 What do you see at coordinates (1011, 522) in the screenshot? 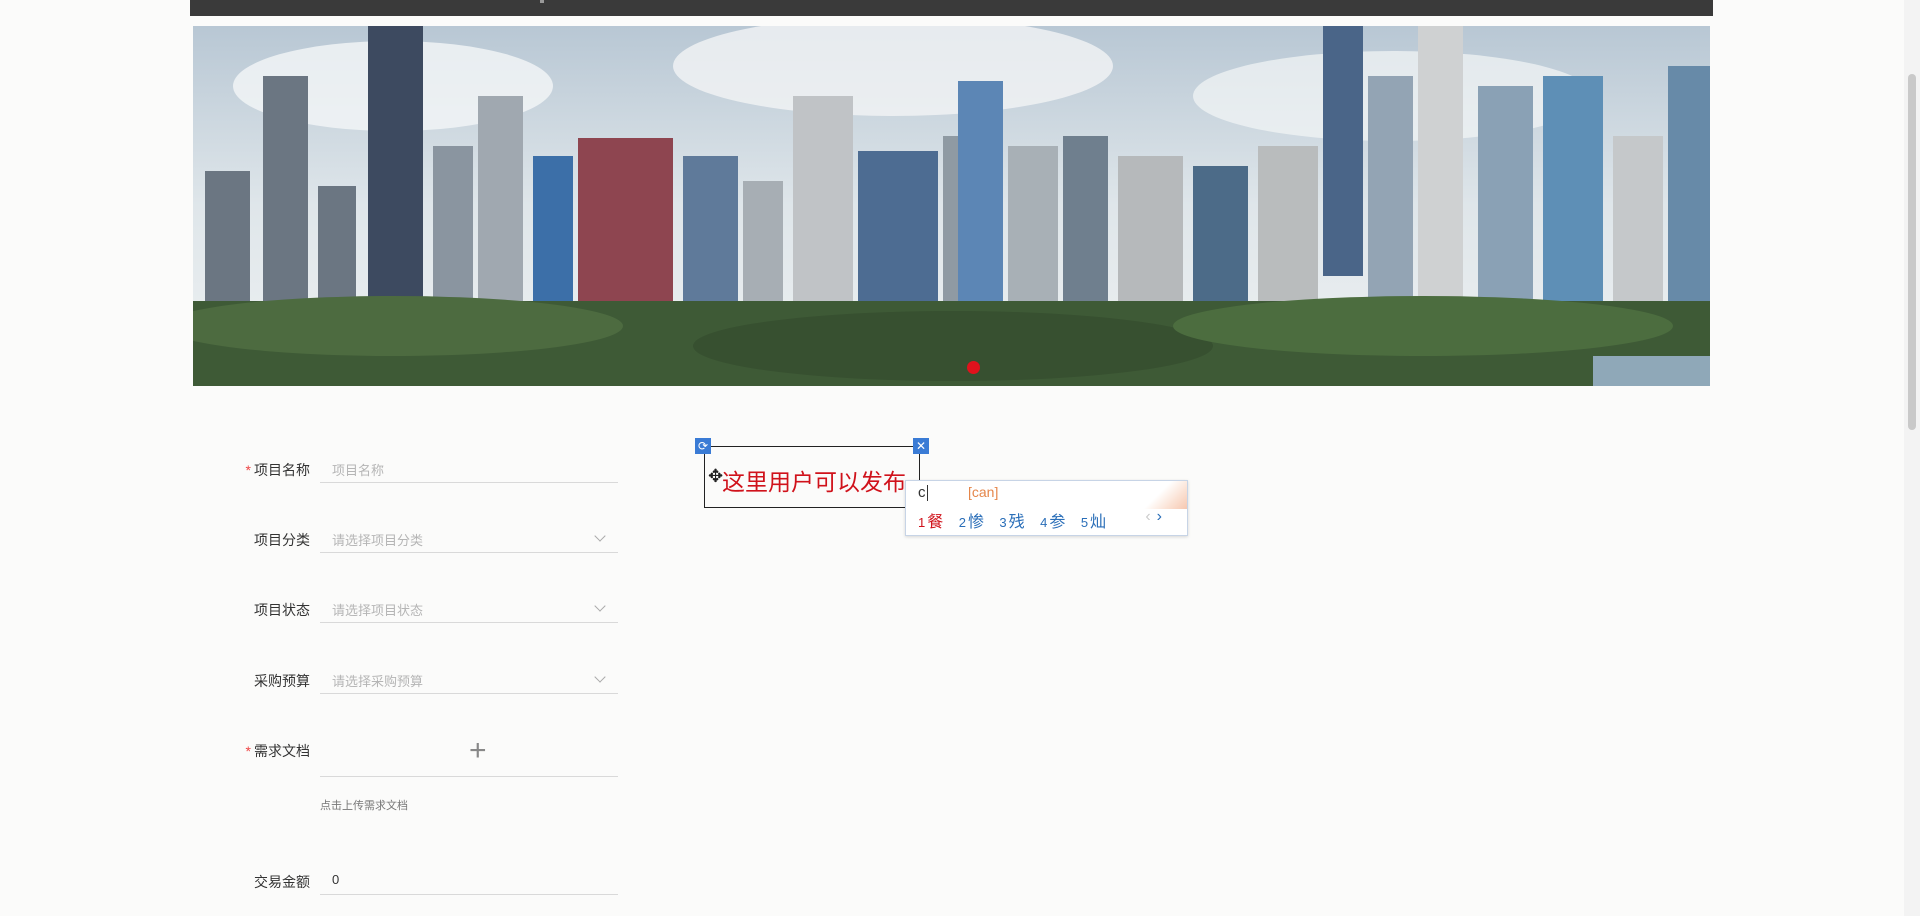
I see `ime-candidate: 3残` at bounding box center [1011, 522].